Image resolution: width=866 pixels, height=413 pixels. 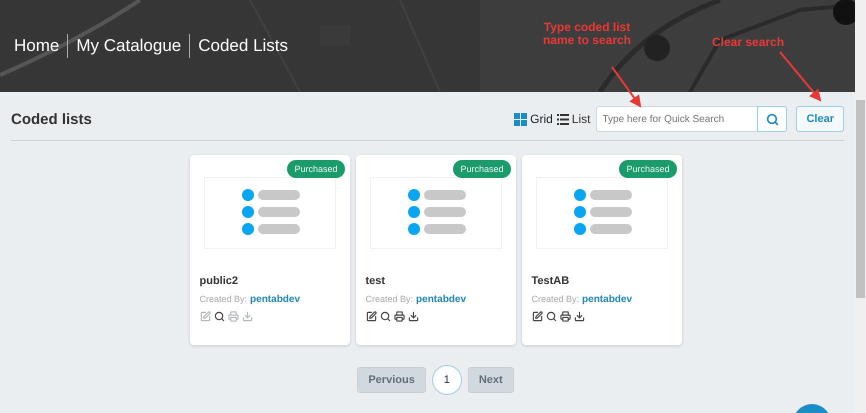 I want to click on annotation-text: Type coded list name to search, so click(x=587, y=34).